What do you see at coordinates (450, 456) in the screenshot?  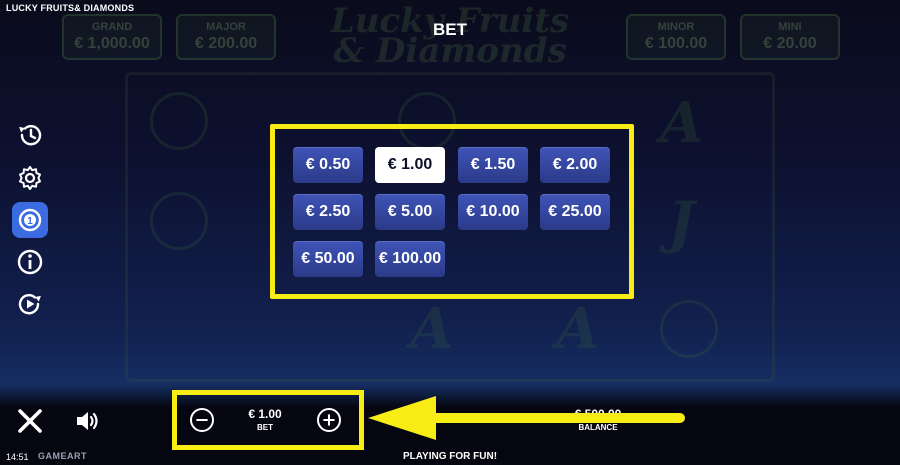 I see `play-mode-status: PLAYING FOR FUN!` at bounding box center [450, 456].